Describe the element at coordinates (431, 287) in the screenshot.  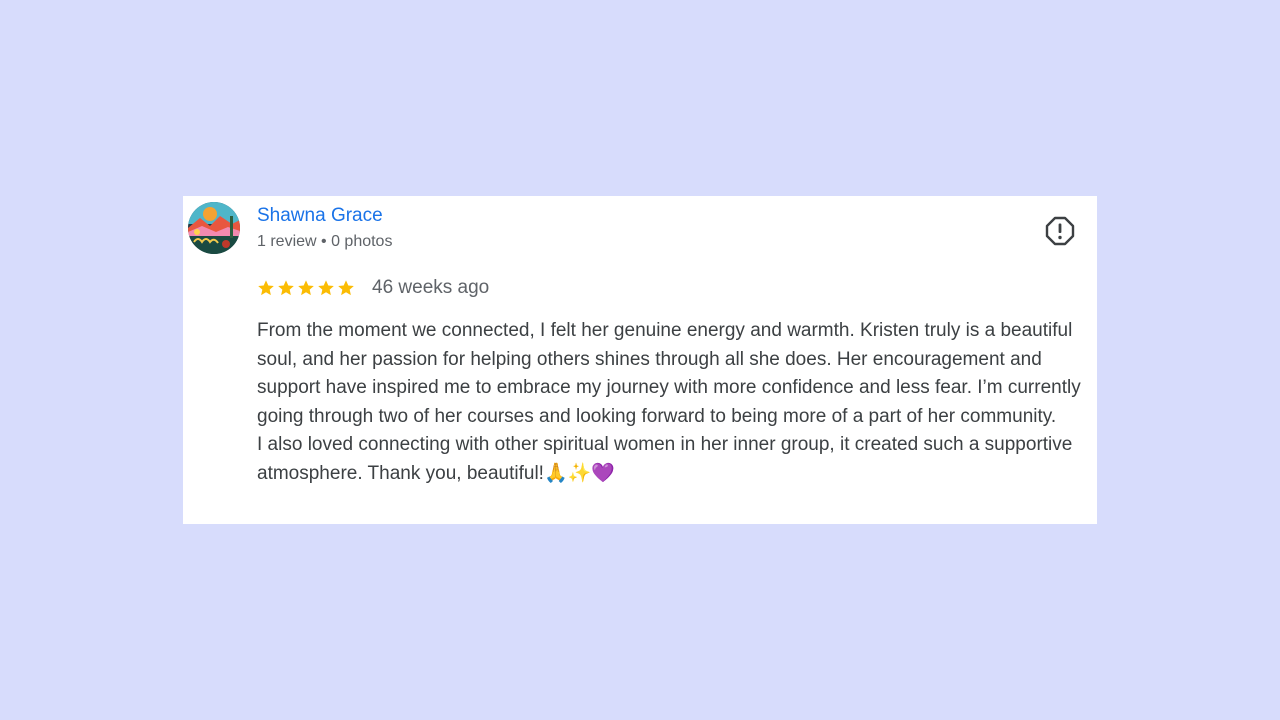
I see `review-date: 46 weeks ago` at that location.